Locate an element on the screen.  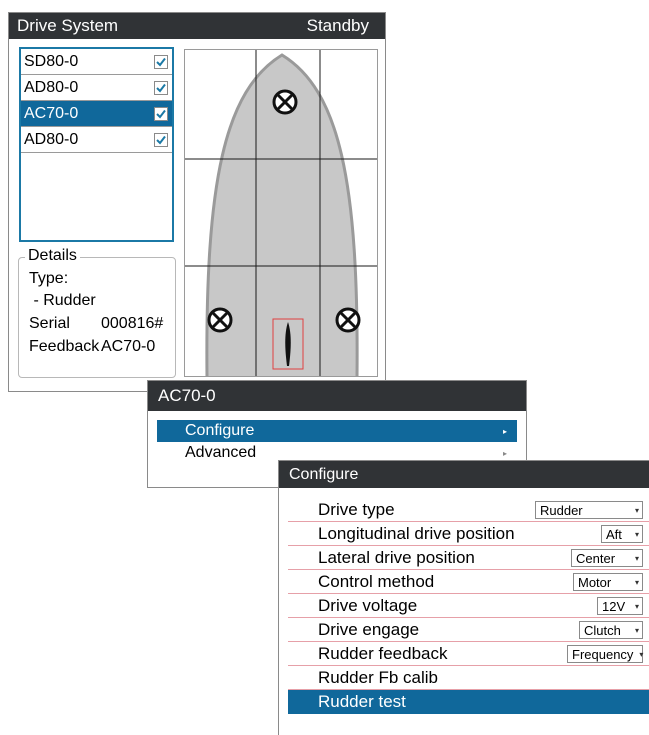
config-row-control-method: Control method Motor ▾ is located at coordinates (468, 582).